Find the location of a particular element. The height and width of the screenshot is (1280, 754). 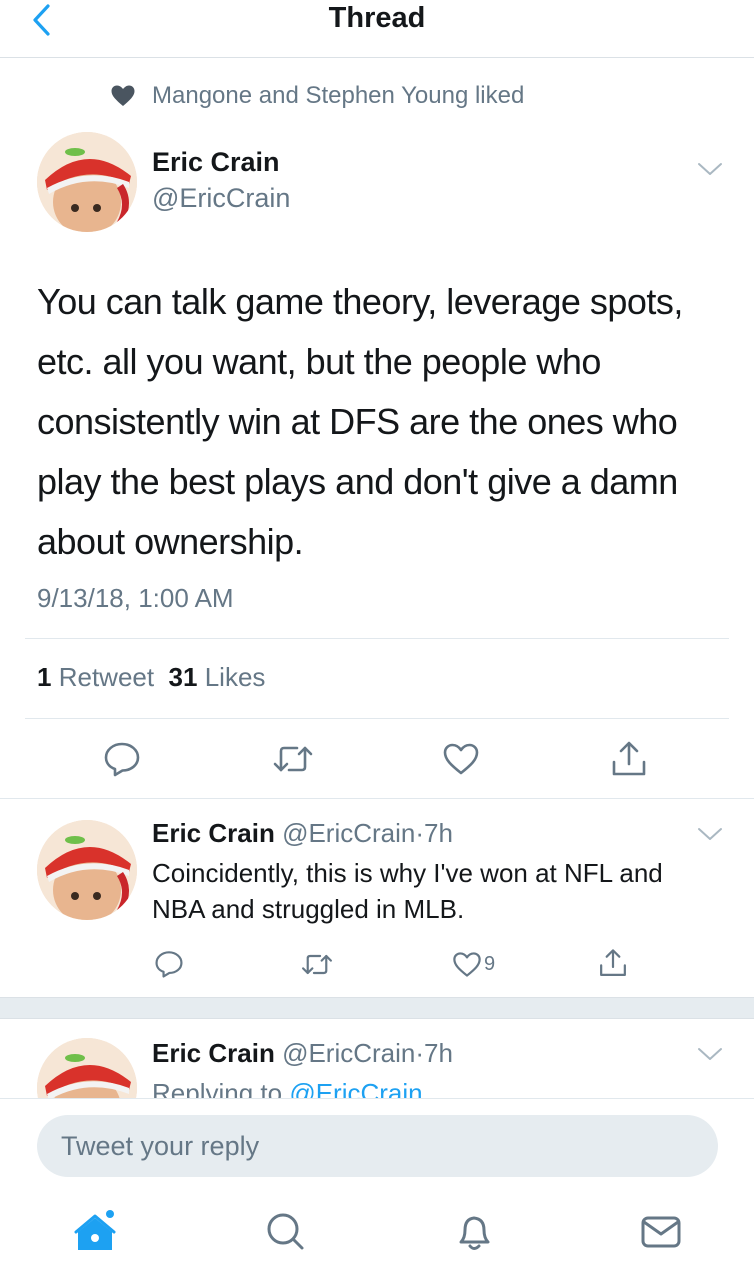

tweet-timestamp: 9/13/18, 1:00 AM is located at coordinates (135, 598).